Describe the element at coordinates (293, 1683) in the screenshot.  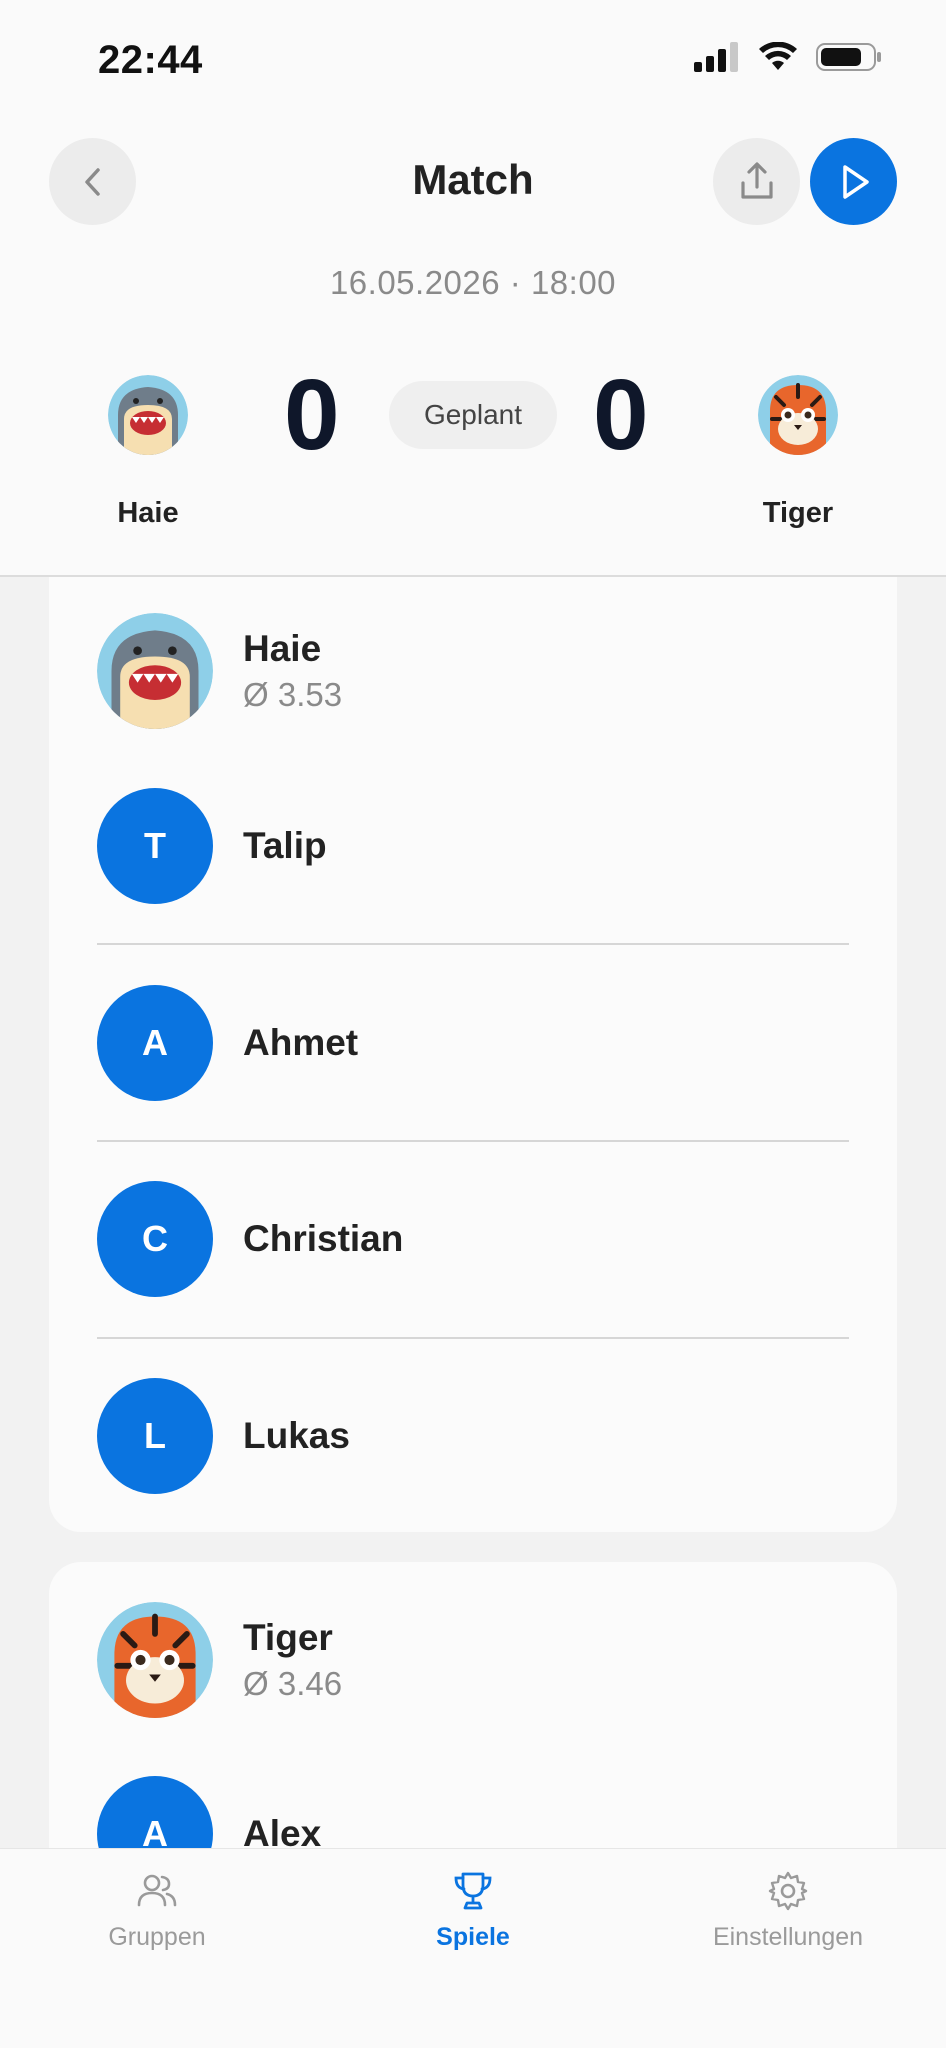
I see `team-average-rating: Ø 3.46` at that location.